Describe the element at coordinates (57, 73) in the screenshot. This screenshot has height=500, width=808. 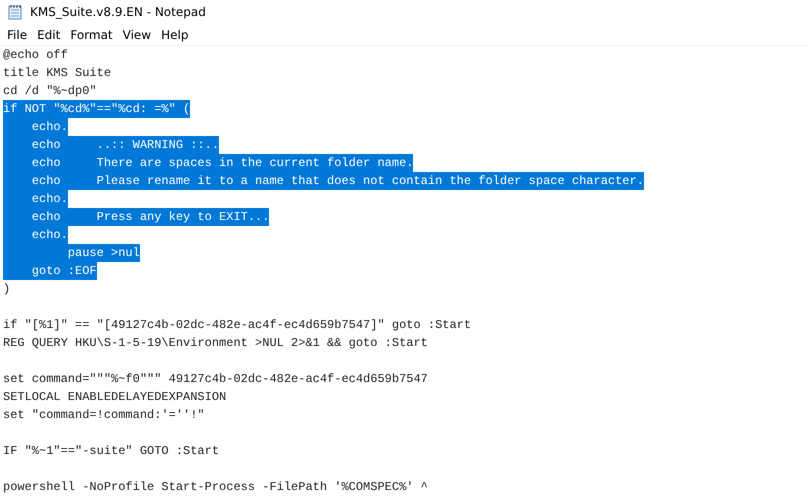
I see `code-line: title KMS Suite` at that location.